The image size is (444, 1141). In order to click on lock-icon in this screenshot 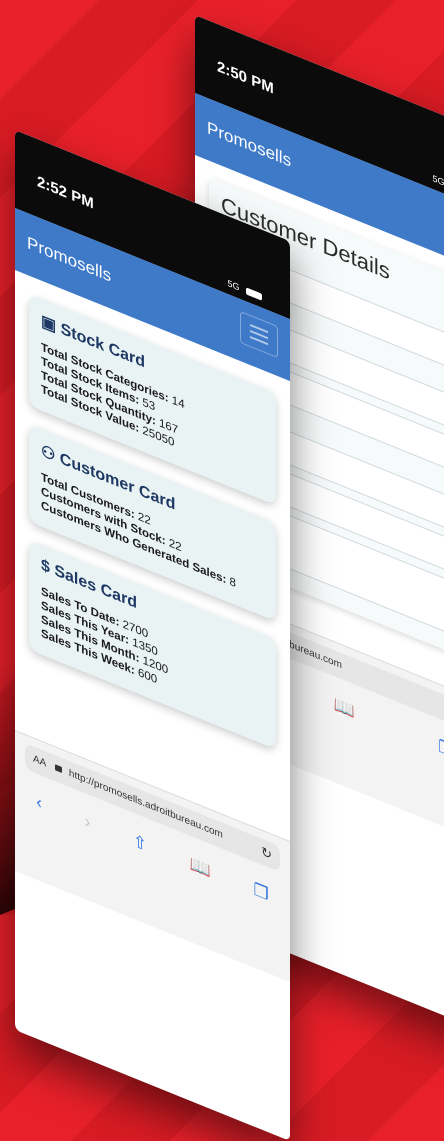, I will do `click(59, 769)`.